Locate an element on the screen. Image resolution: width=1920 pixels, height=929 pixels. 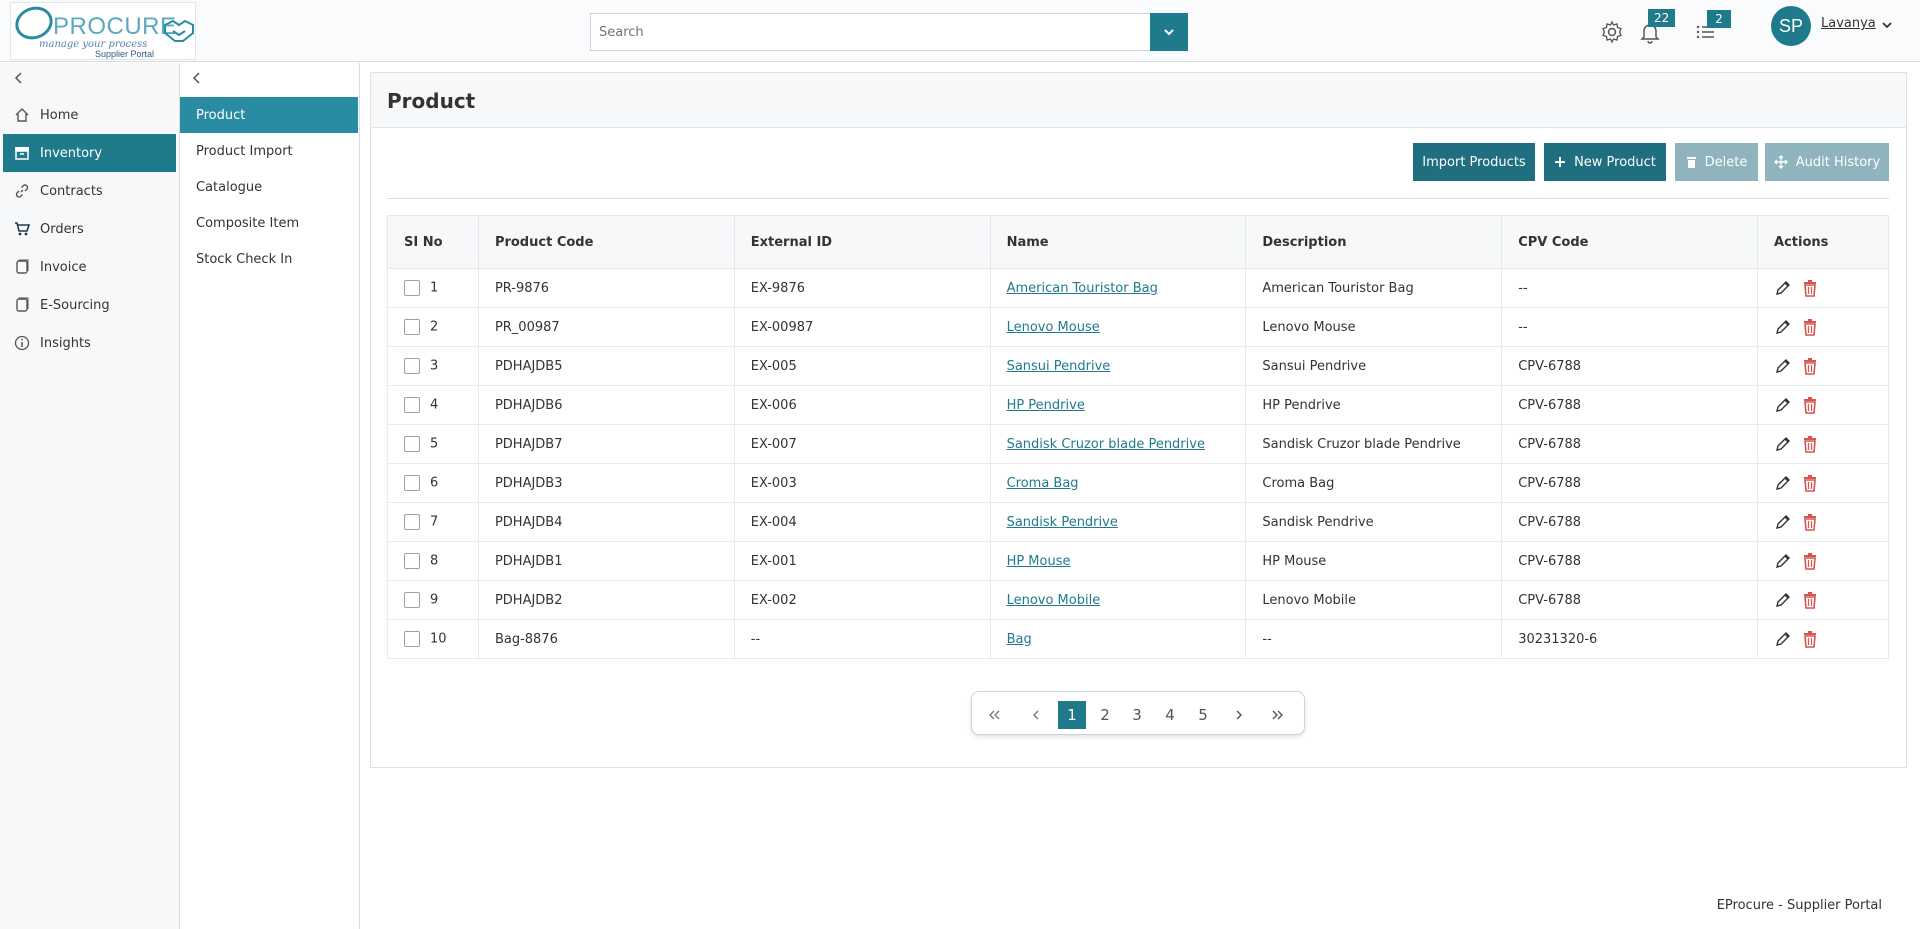
subnav-item-catalogue: Catalogue is located at coordinates (269, 187).